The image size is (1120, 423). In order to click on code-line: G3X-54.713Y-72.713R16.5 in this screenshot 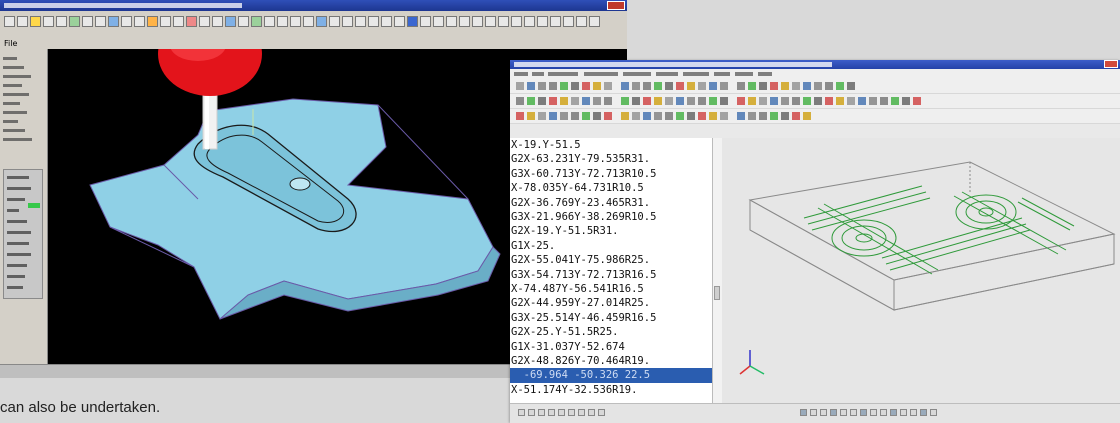, I will do `click(611, 275)`.